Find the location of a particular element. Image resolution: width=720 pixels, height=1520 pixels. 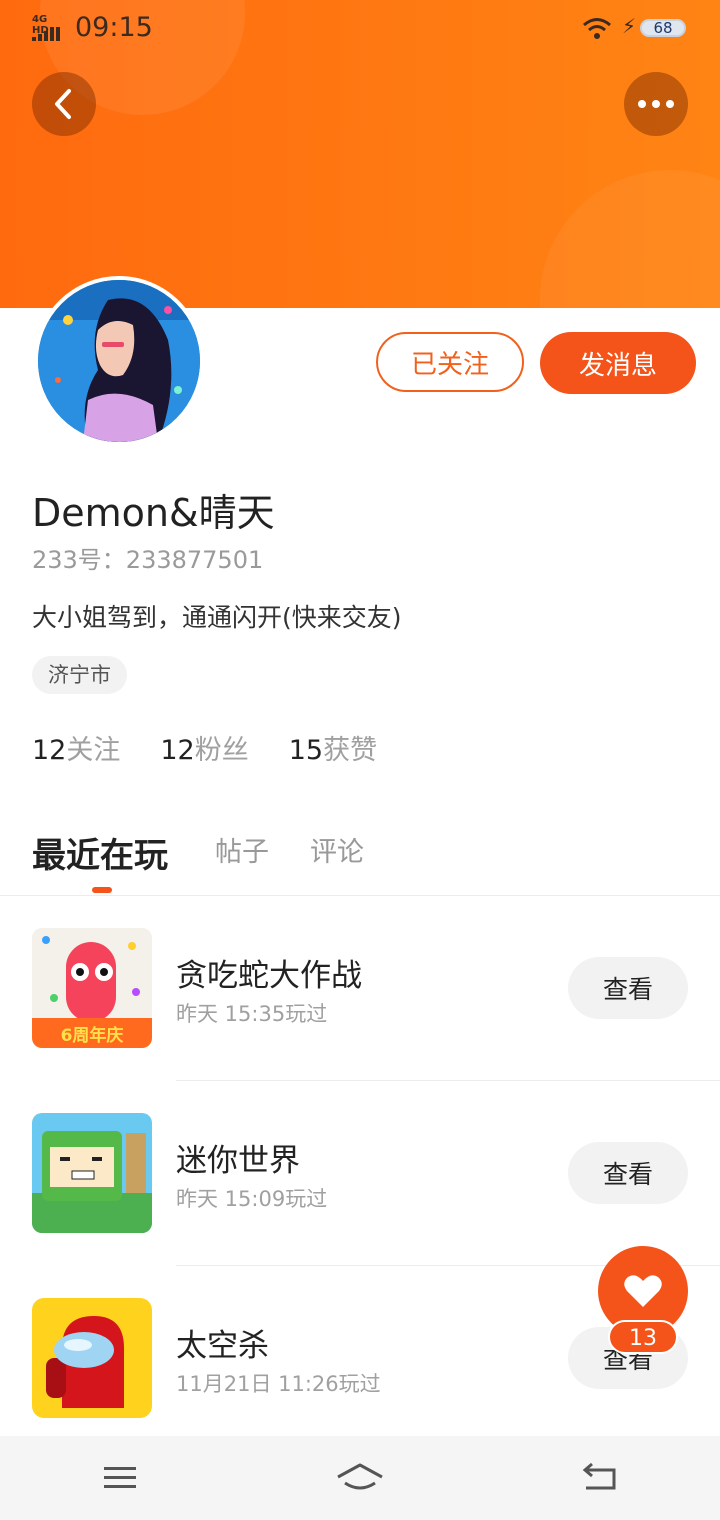

profile-tabs: 最近在玩 帖子 评论 is located at coordinates (360, 859).